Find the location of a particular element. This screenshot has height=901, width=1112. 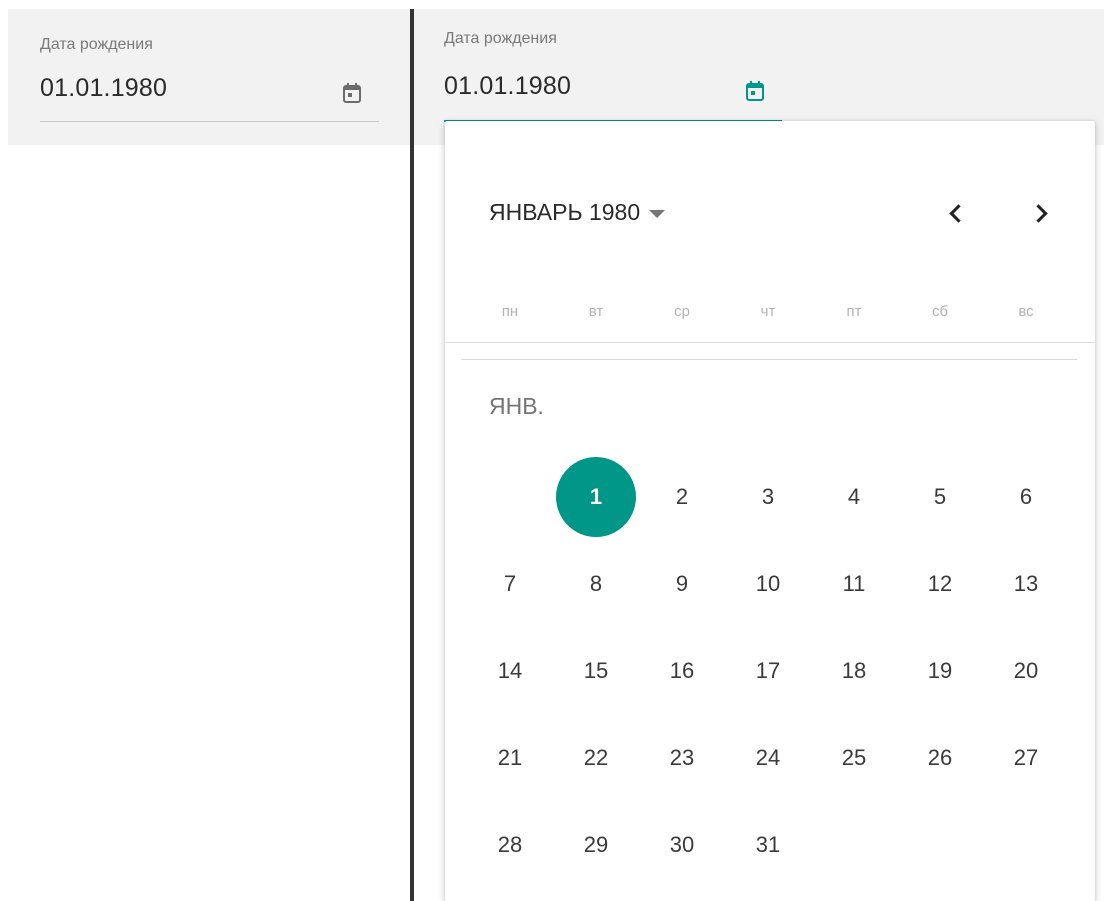

day-number: 19 is located at coordinates (940, 671).